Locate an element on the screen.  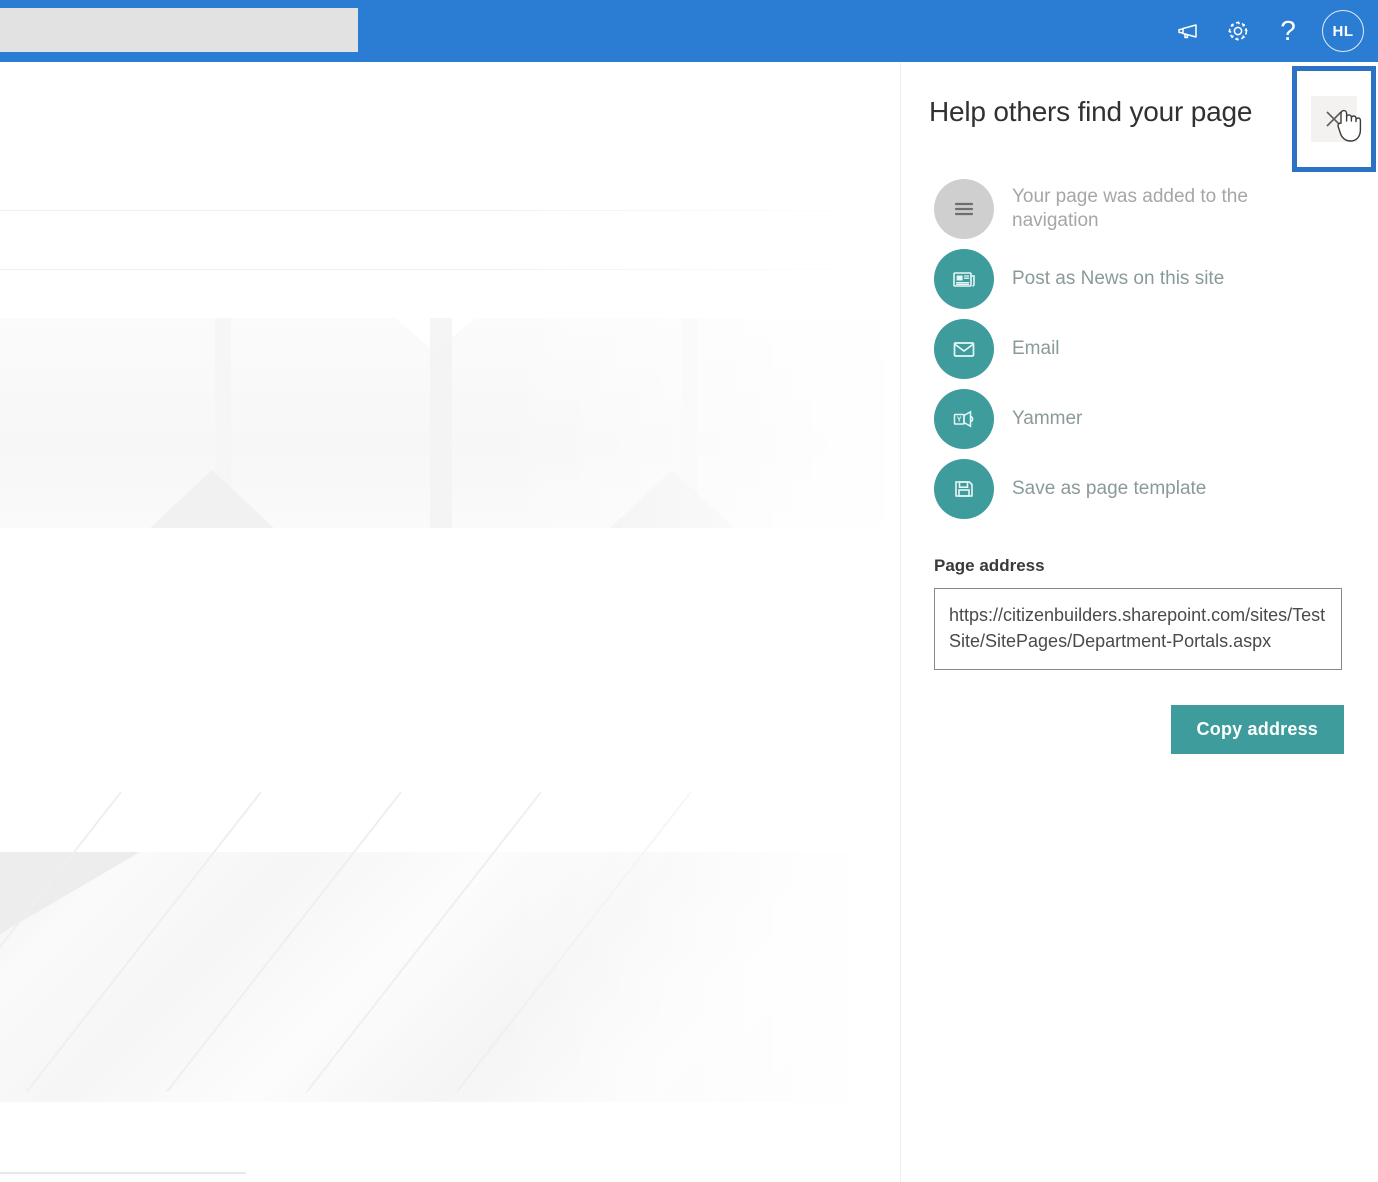
floppy-disk-icon is located at coordinates (964, 489).